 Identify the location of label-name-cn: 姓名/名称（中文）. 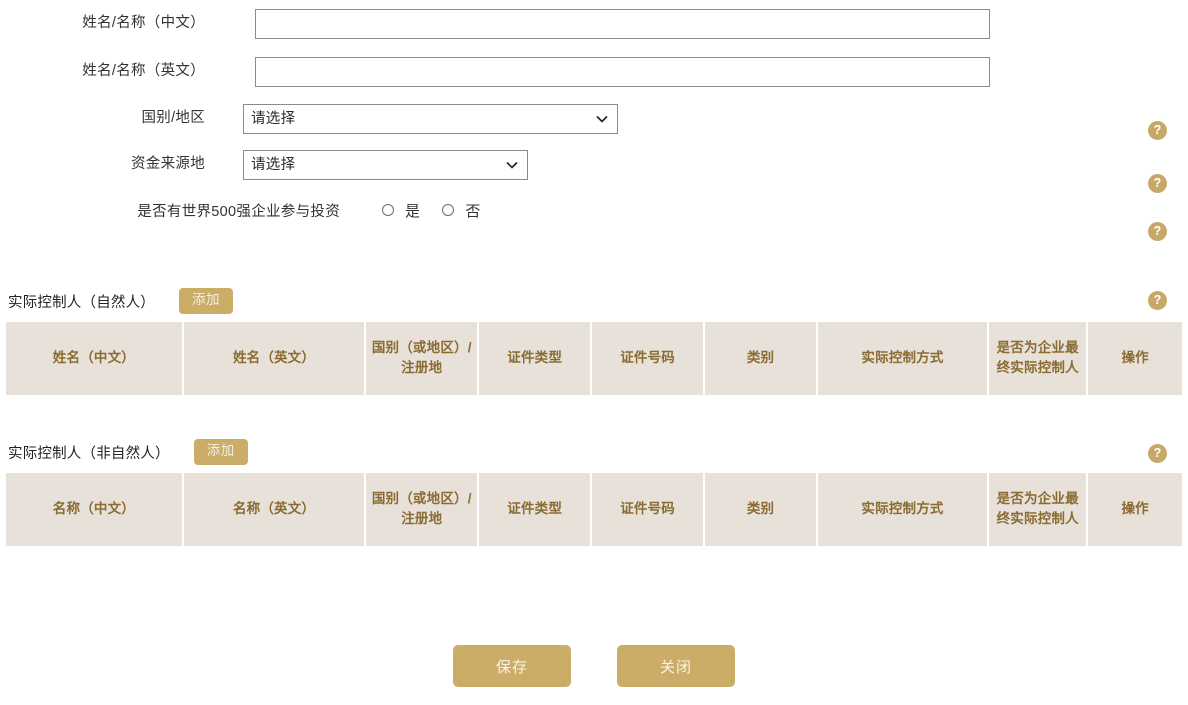
(143, 23).